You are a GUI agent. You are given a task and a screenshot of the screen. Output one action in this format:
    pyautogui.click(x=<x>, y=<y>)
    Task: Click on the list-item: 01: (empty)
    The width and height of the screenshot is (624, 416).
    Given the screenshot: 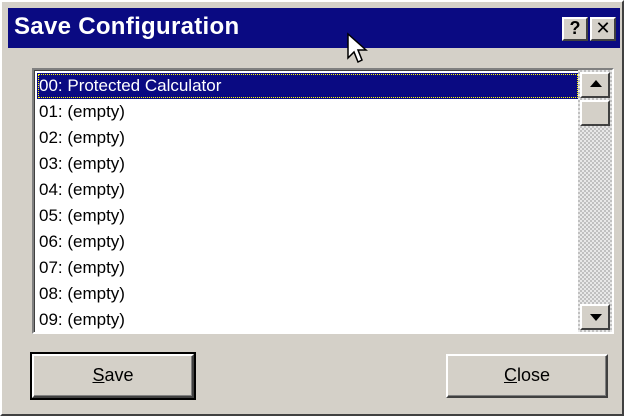 What is the action you would take?
    pyautogui.click(x=308, y=112)
    